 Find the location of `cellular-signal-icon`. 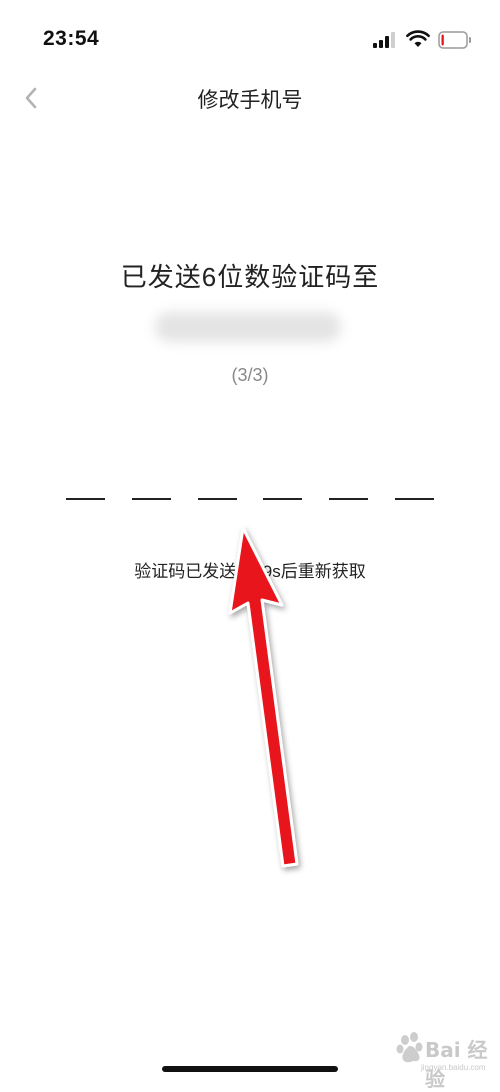

cellular-signal-icon is located at coordinates (384, 40).